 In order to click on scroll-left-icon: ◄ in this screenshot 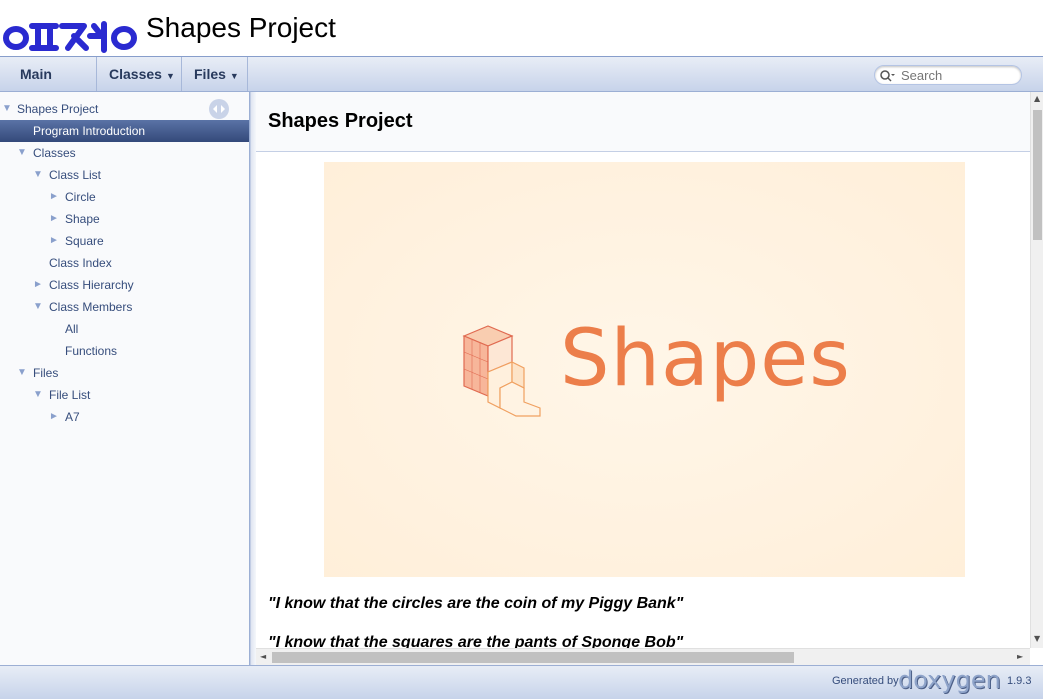, I will do `click(263, 656)`.